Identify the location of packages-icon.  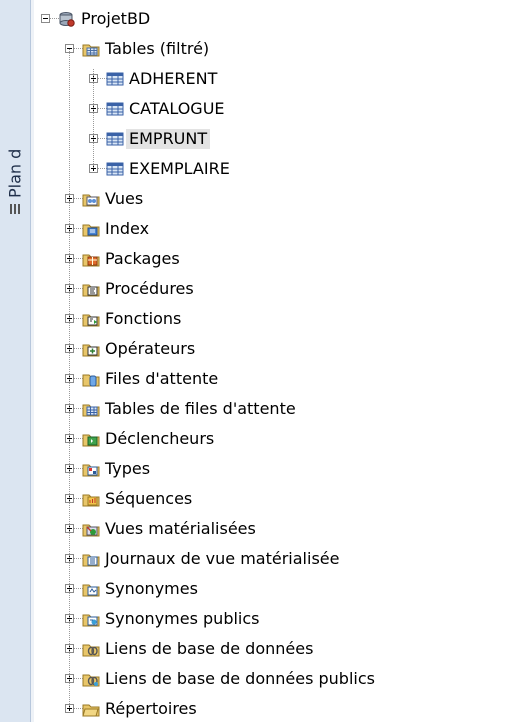
(91, 259).